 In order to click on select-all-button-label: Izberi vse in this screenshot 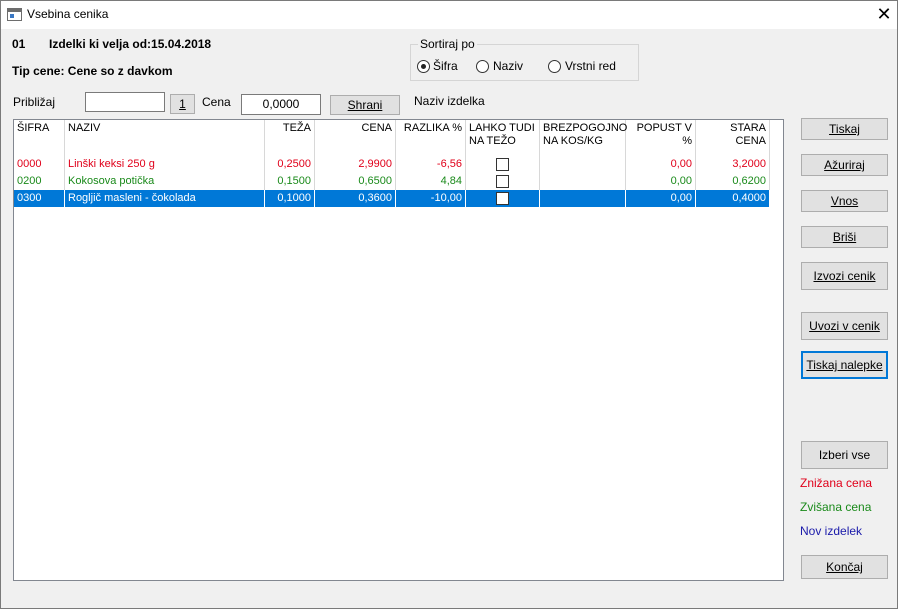, I will do `click(844, 455)`.